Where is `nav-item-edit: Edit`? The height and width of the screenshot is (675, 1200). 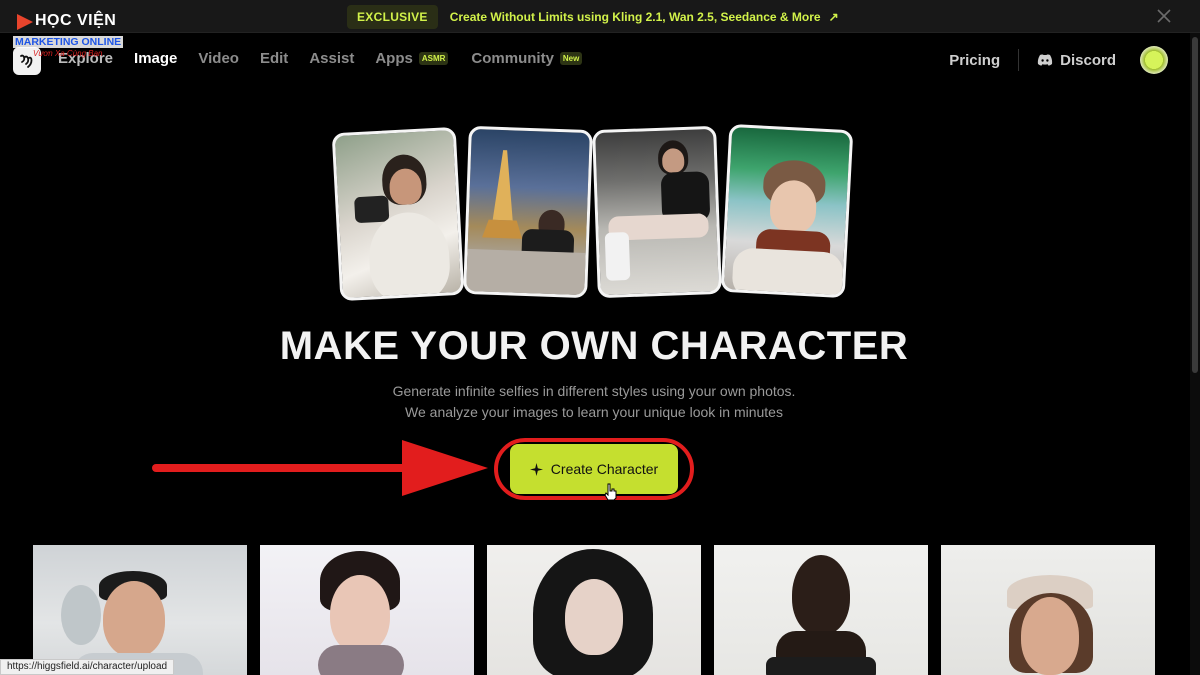
nav-item-edit: Edit is located at coordinates (274, 58).